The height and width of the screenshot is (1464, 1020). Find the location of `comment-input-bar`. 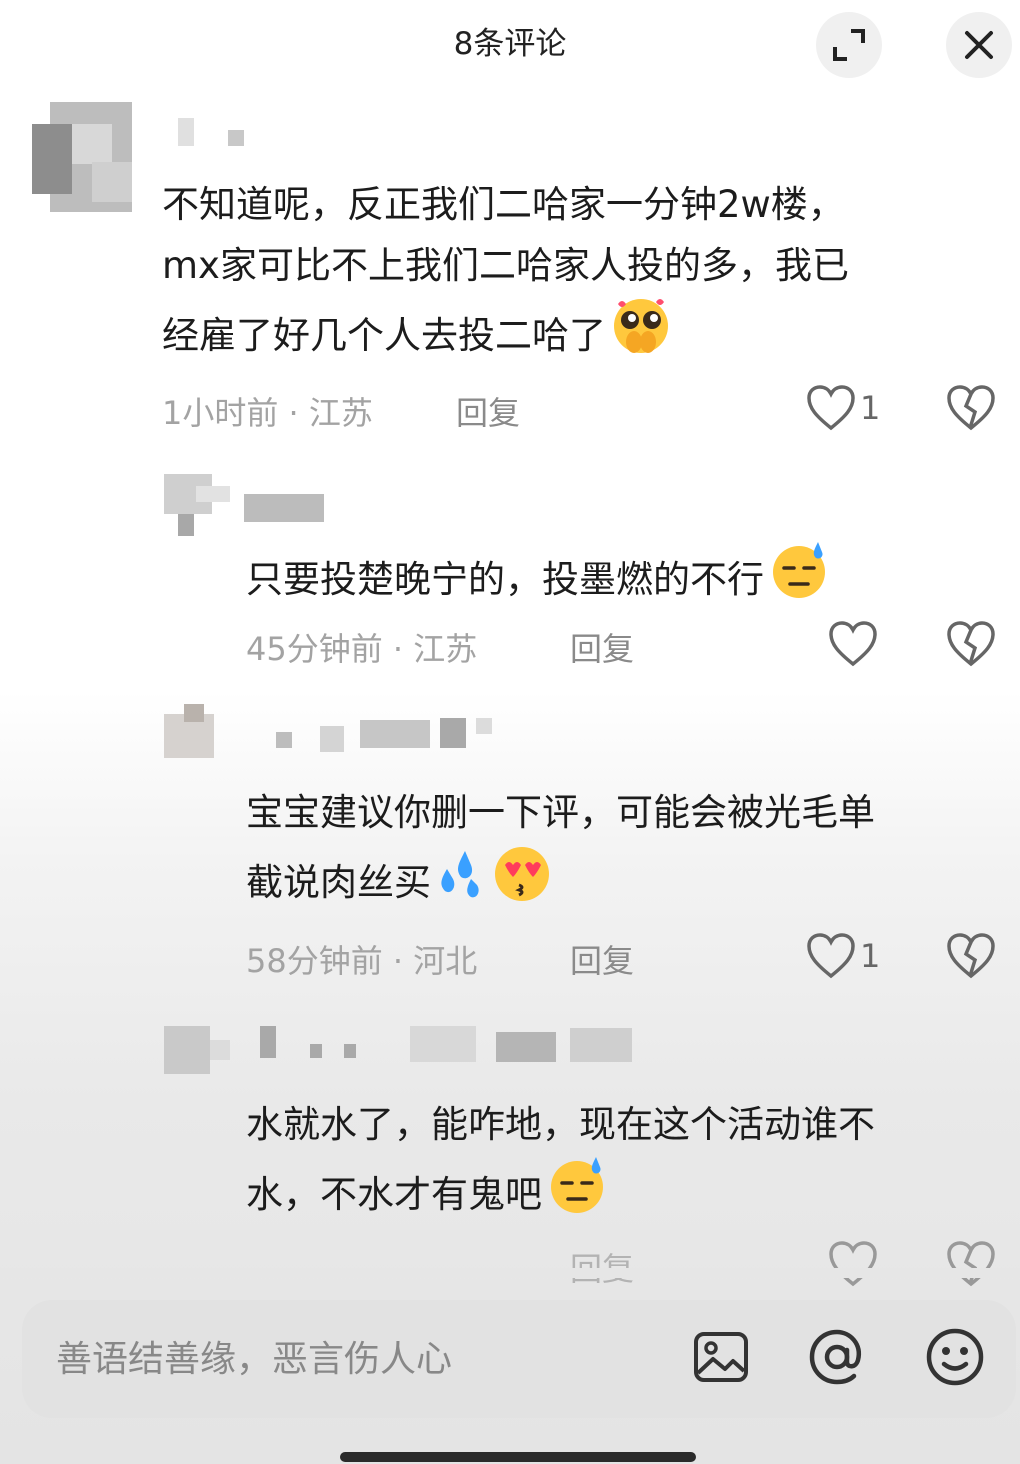

comment-input-bar is located at coordinates (519, 1359).